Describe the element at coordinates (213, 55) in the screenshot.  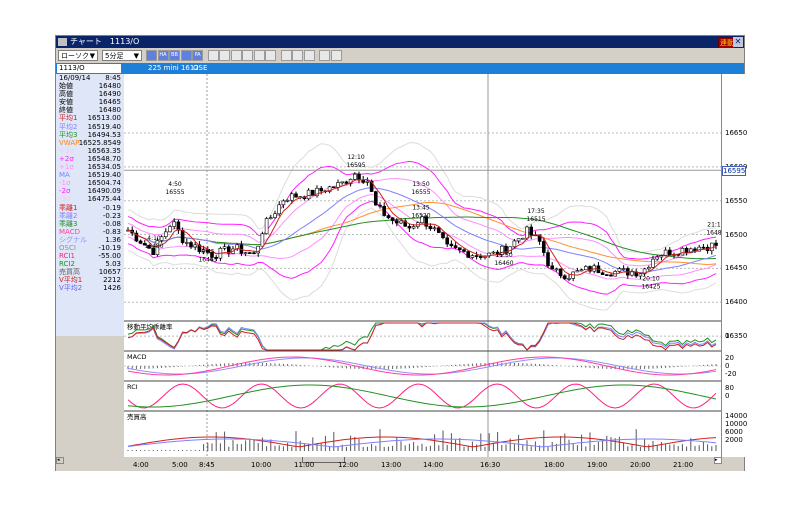
I see `line-icon` at that location.